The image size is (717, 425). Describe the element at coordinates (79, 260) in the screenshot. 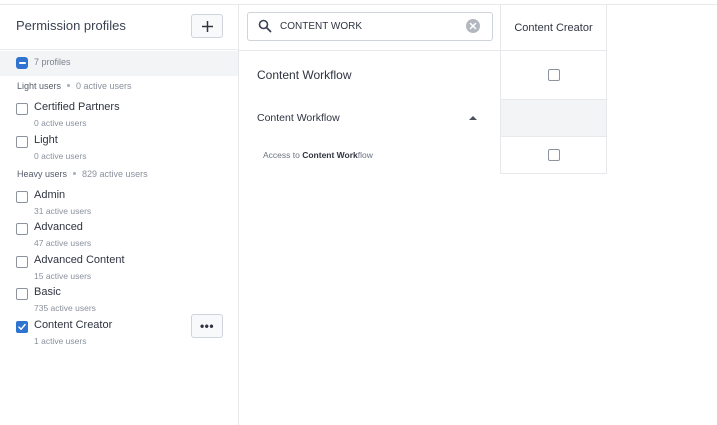

I see `profile-name: Advanced Content` at that location.